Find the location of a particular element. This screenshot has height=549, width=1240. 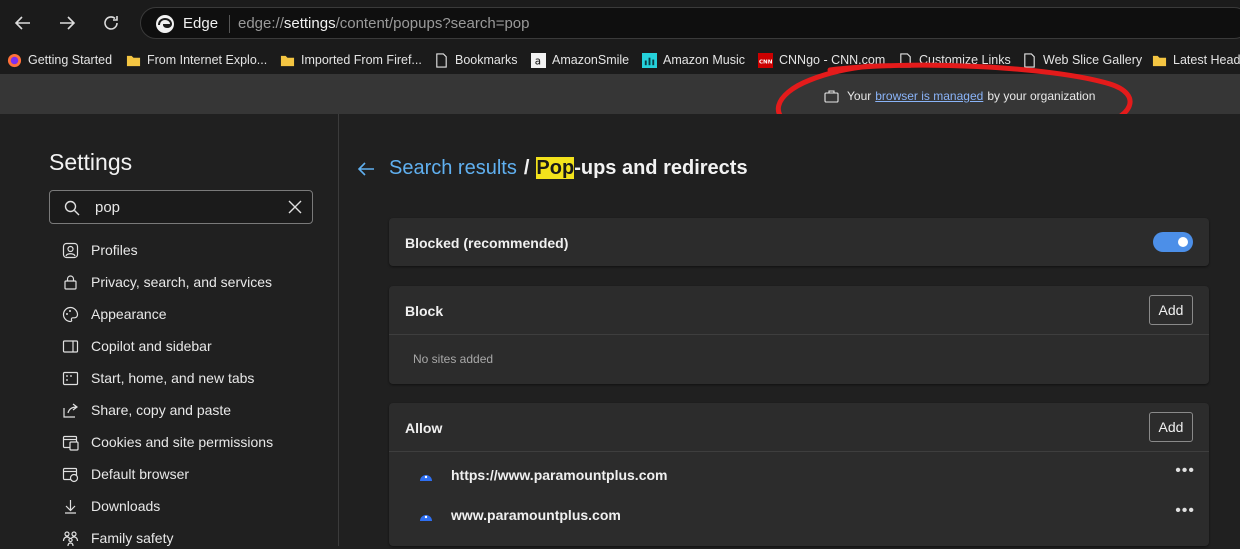

sidebar-item-label: Family safety is located at coordinates (132, 538).